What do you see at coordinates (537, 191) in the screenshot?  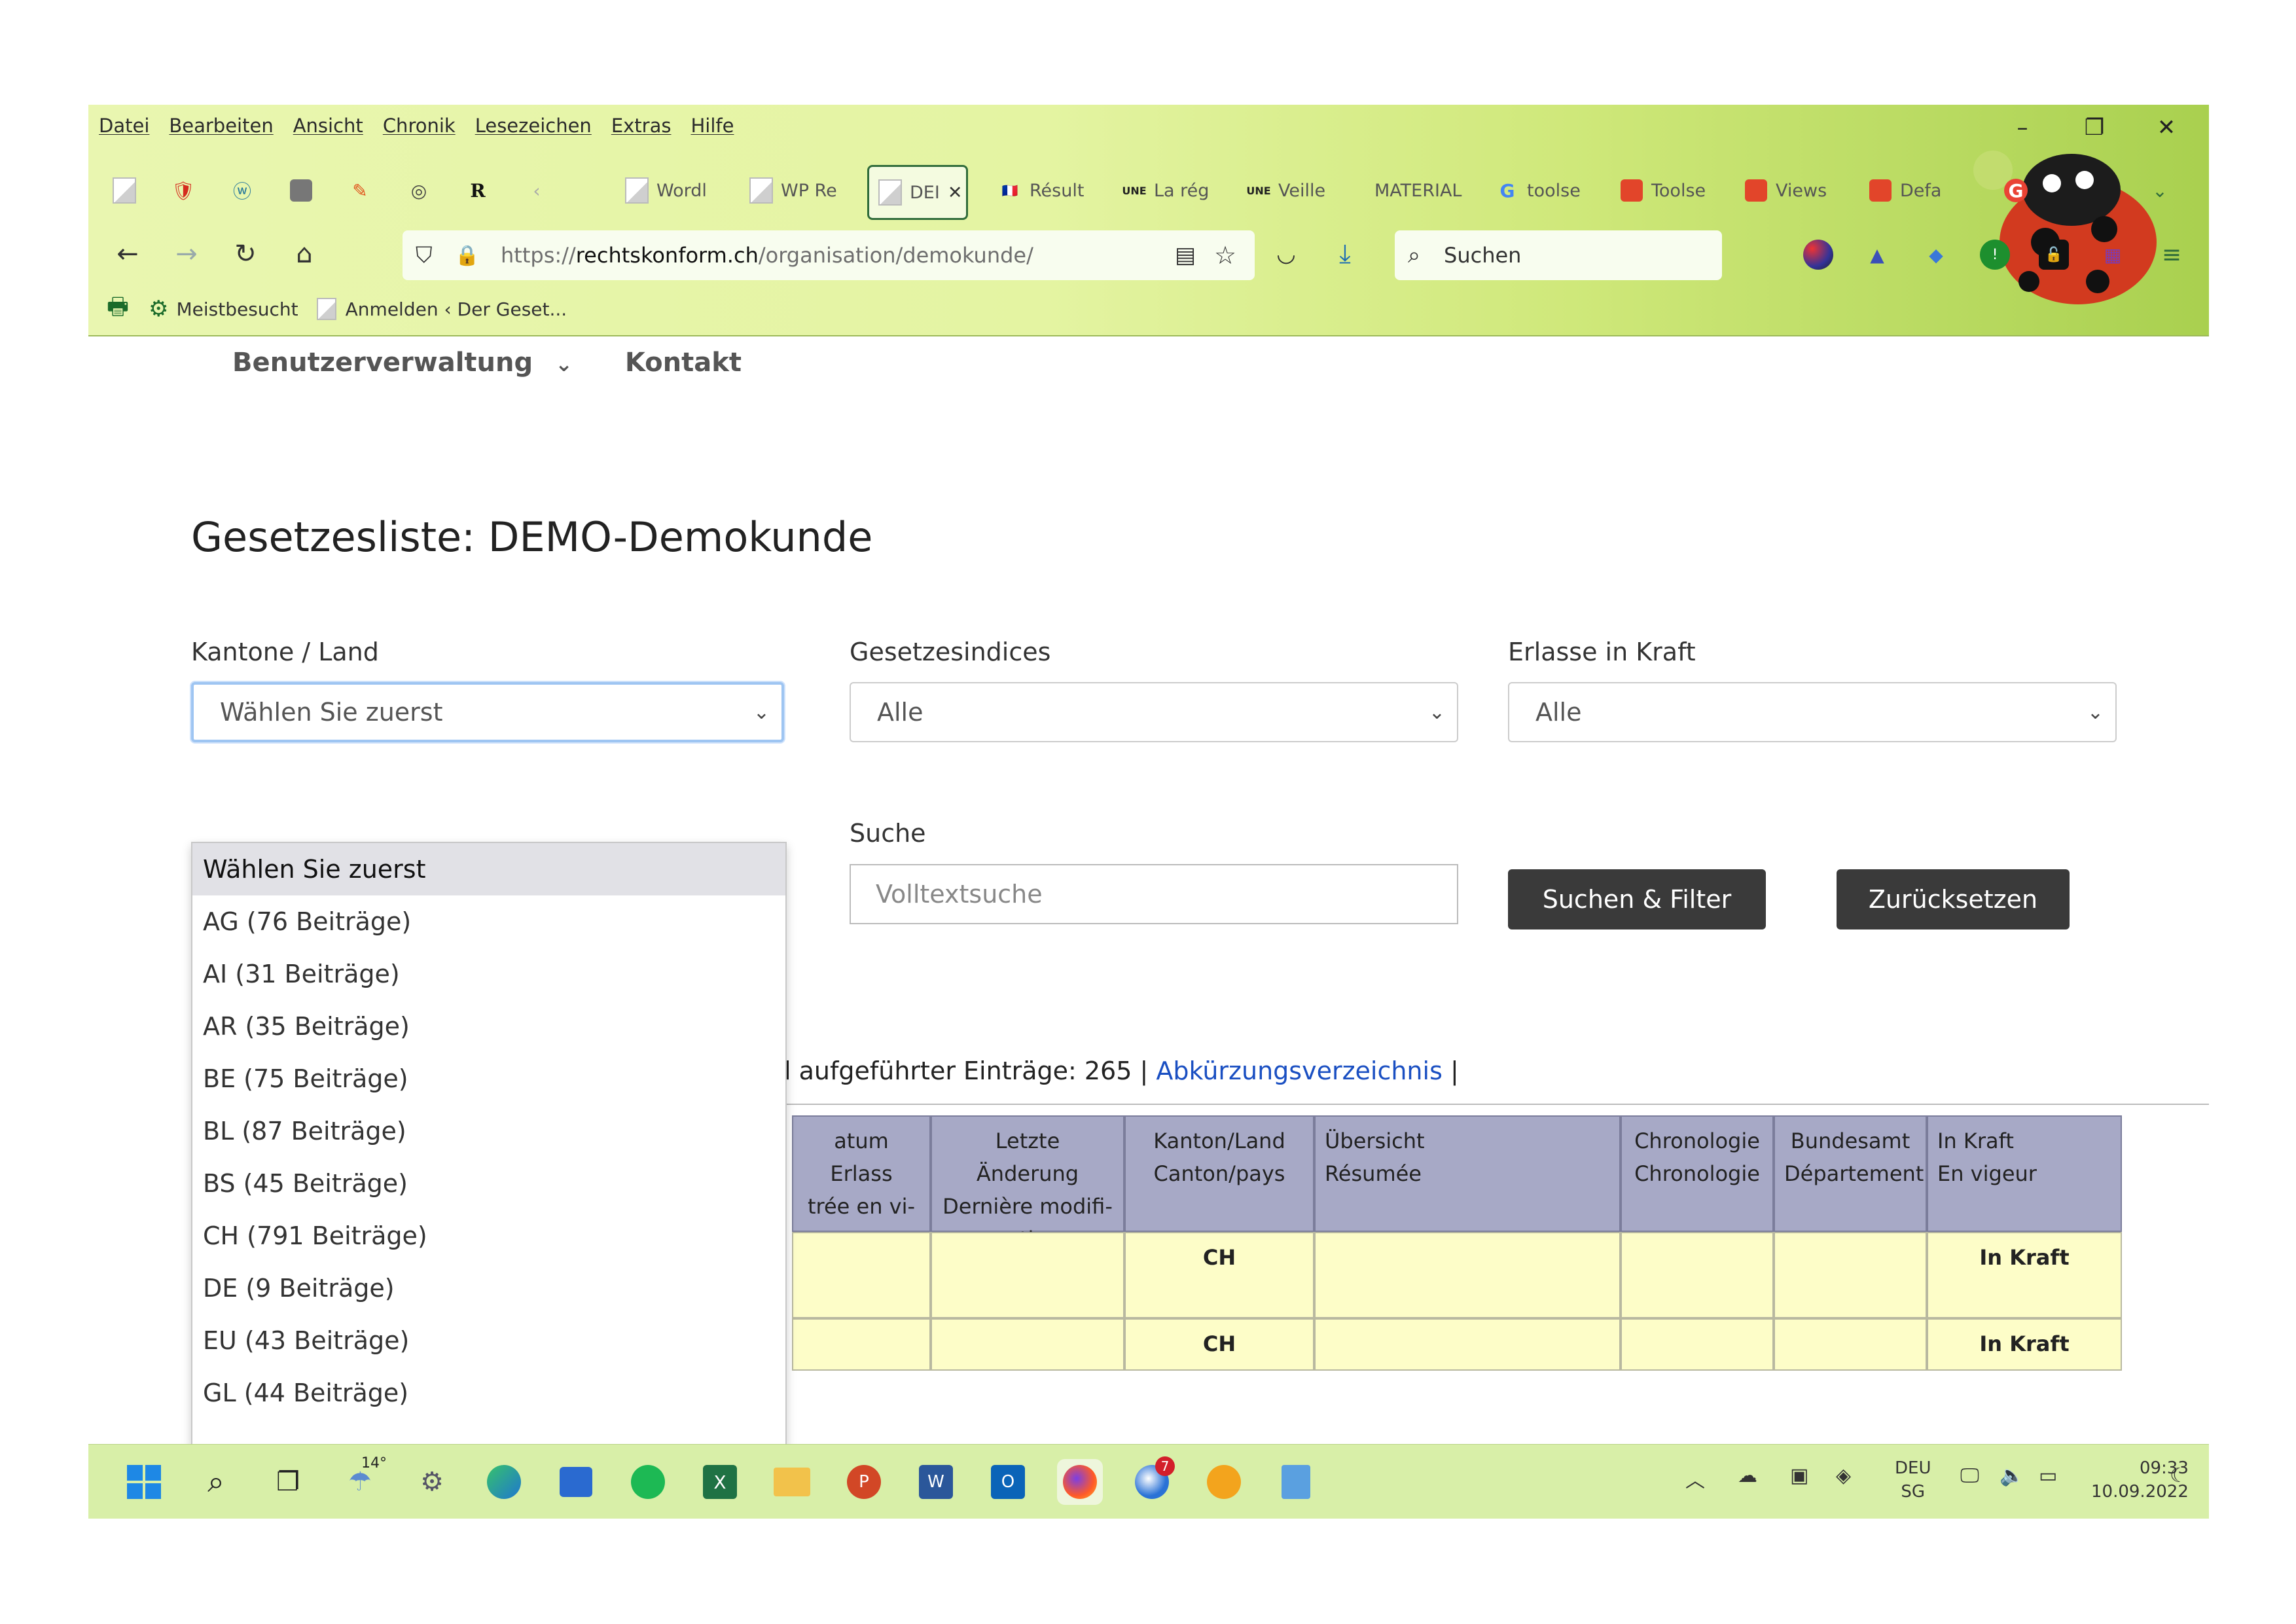 I see `tab-scroll-left: ‹` at bounding box center [537, 191].